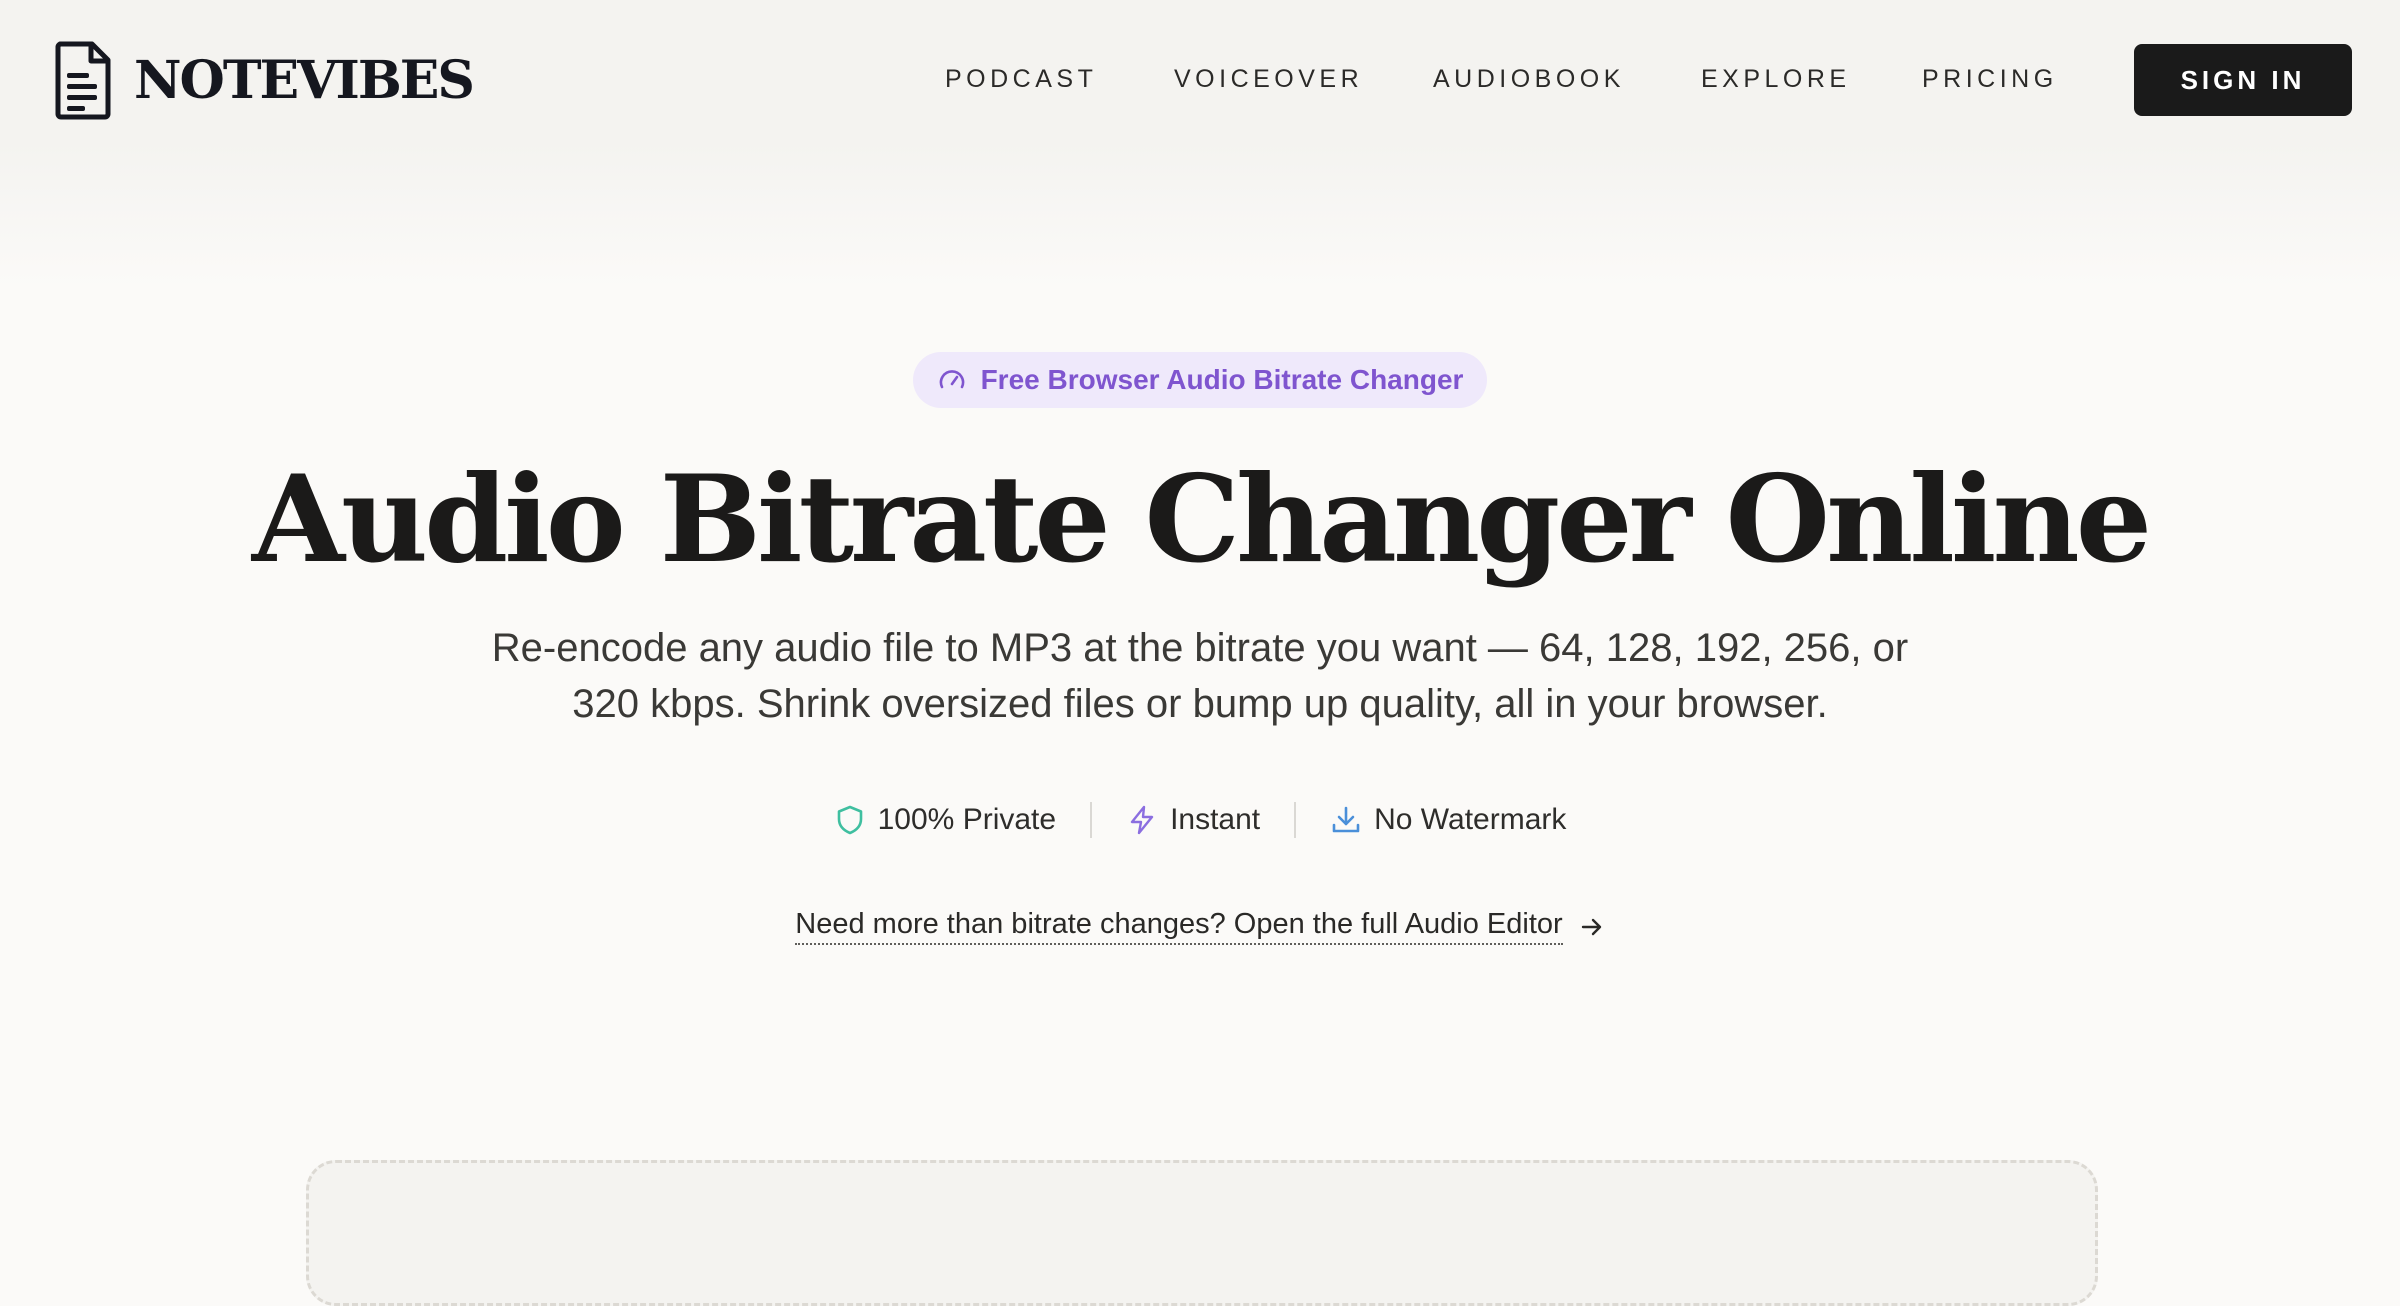 The height and width of the screenshot is (1306, 2400). I want to click on nav-item-podcast: PODCAST, so click(1021, 79).